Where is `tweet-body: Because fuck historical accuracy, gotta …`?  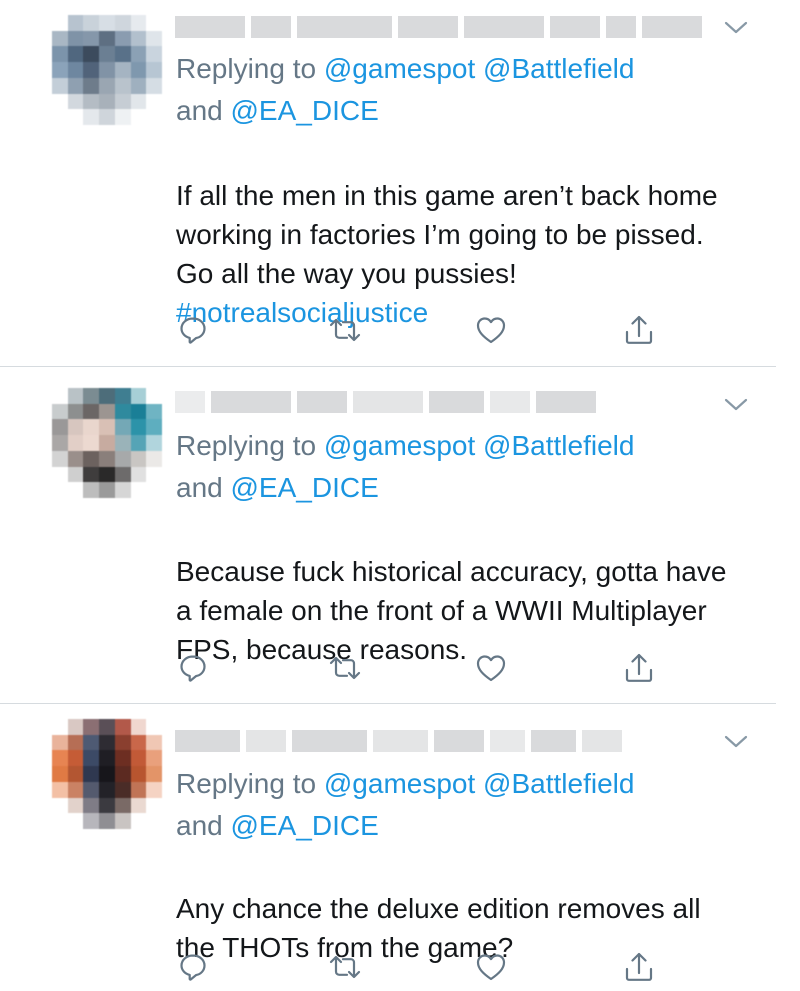
tweet-body: Because fuck historical accuracy, gotta … is located at coordinates (451, 610).